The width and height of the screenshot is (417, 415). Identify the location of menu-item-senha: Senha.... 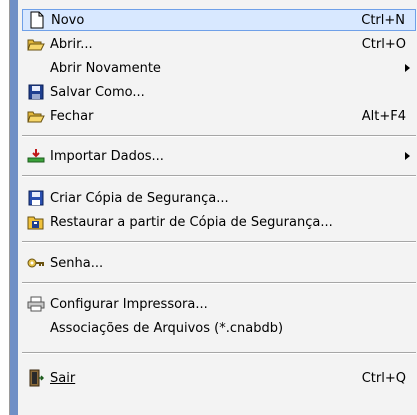
(219, 263).